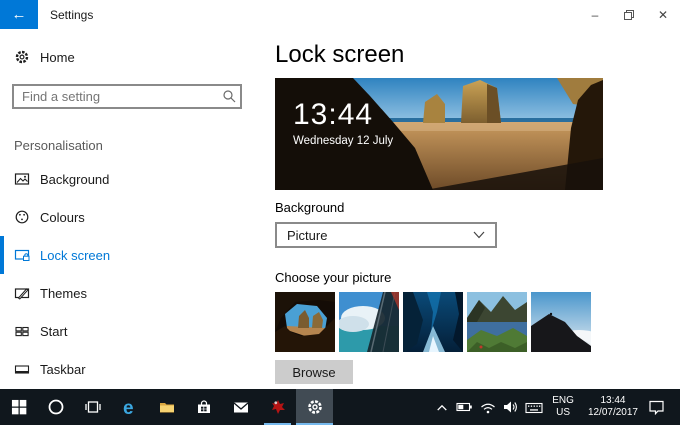  I want to click on search-icon, so click(229, 96).